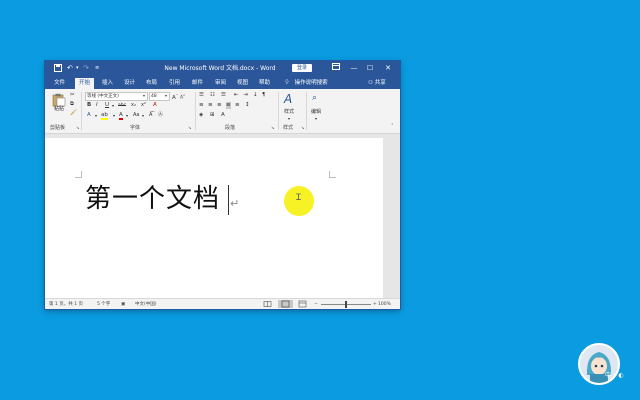 Image resolution: width=640 pixels, height=400 pixels. I want to click on share-label: 共享, so click(380, 83).